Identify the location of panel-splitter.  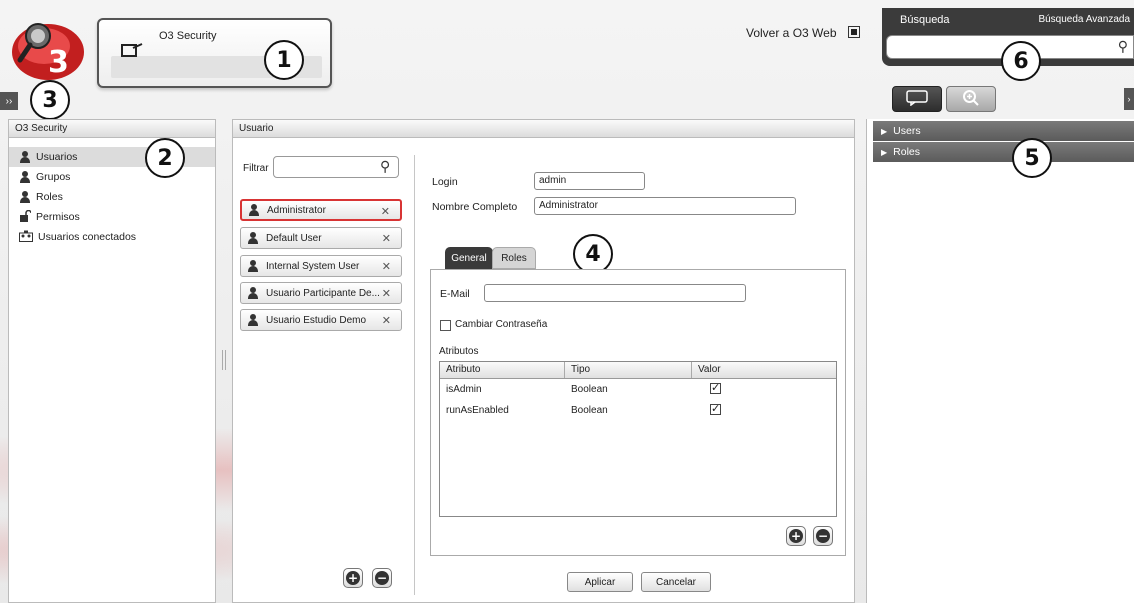
(224, 360).